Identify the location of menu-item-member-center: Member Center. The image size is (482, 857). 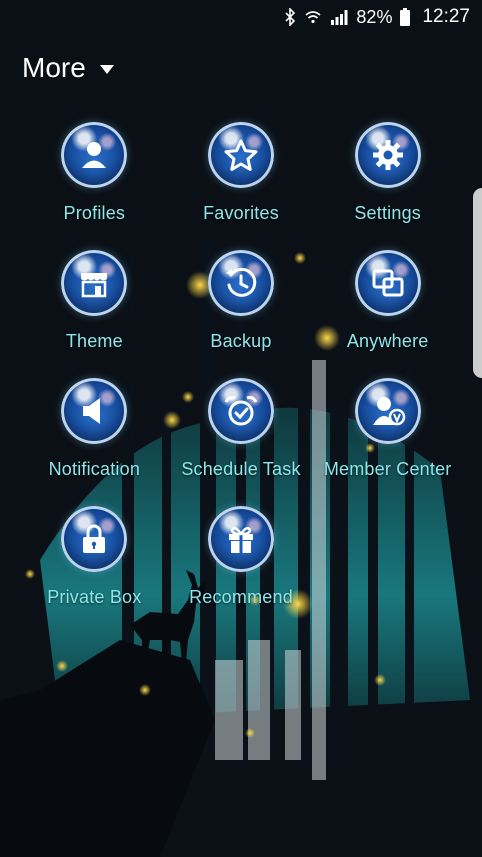
(387, 429).